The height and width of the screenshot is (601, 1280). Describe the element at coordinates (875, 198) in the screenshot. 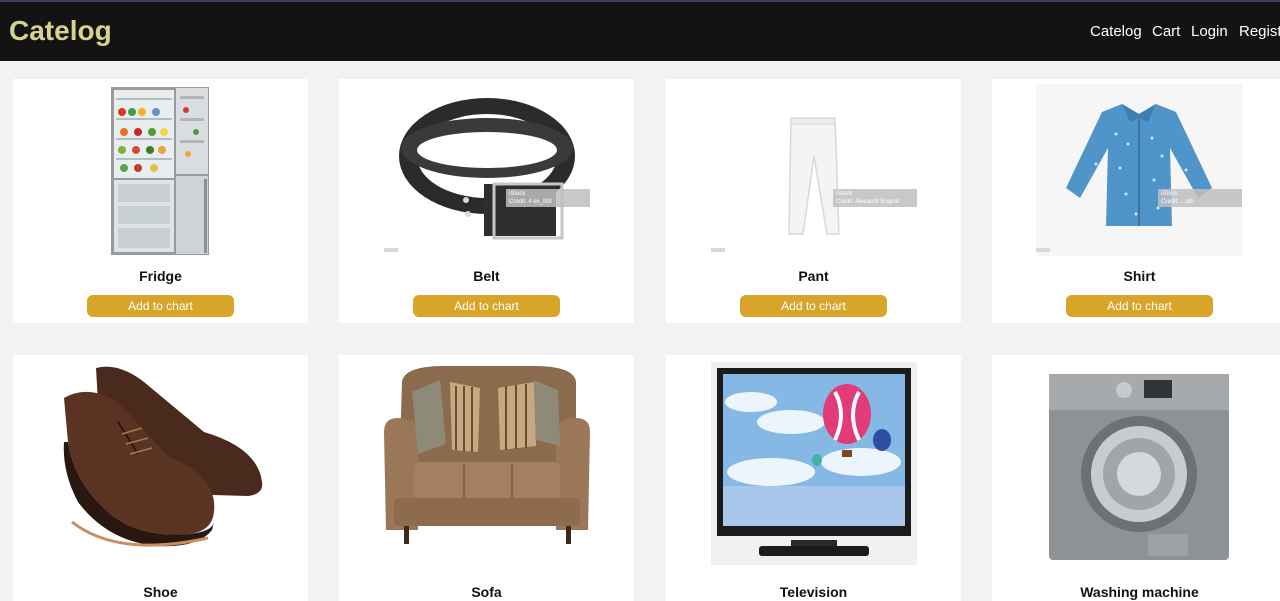

I see `istock-watermark: iStock Credit: Alexandr Bognat` at that location.